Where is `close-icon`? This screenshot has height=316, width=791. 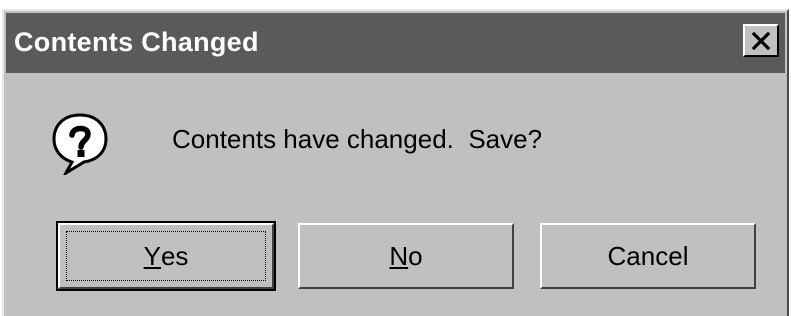 close-icon is located at coordinates (761, 40).